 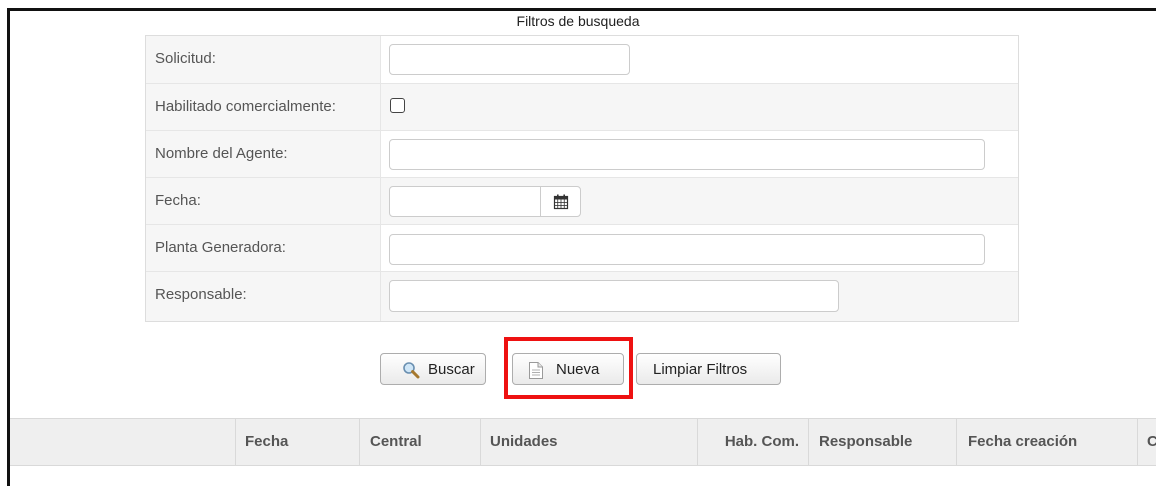 I want to click on buscar-button: Buscar, so click(x=433, y=369).